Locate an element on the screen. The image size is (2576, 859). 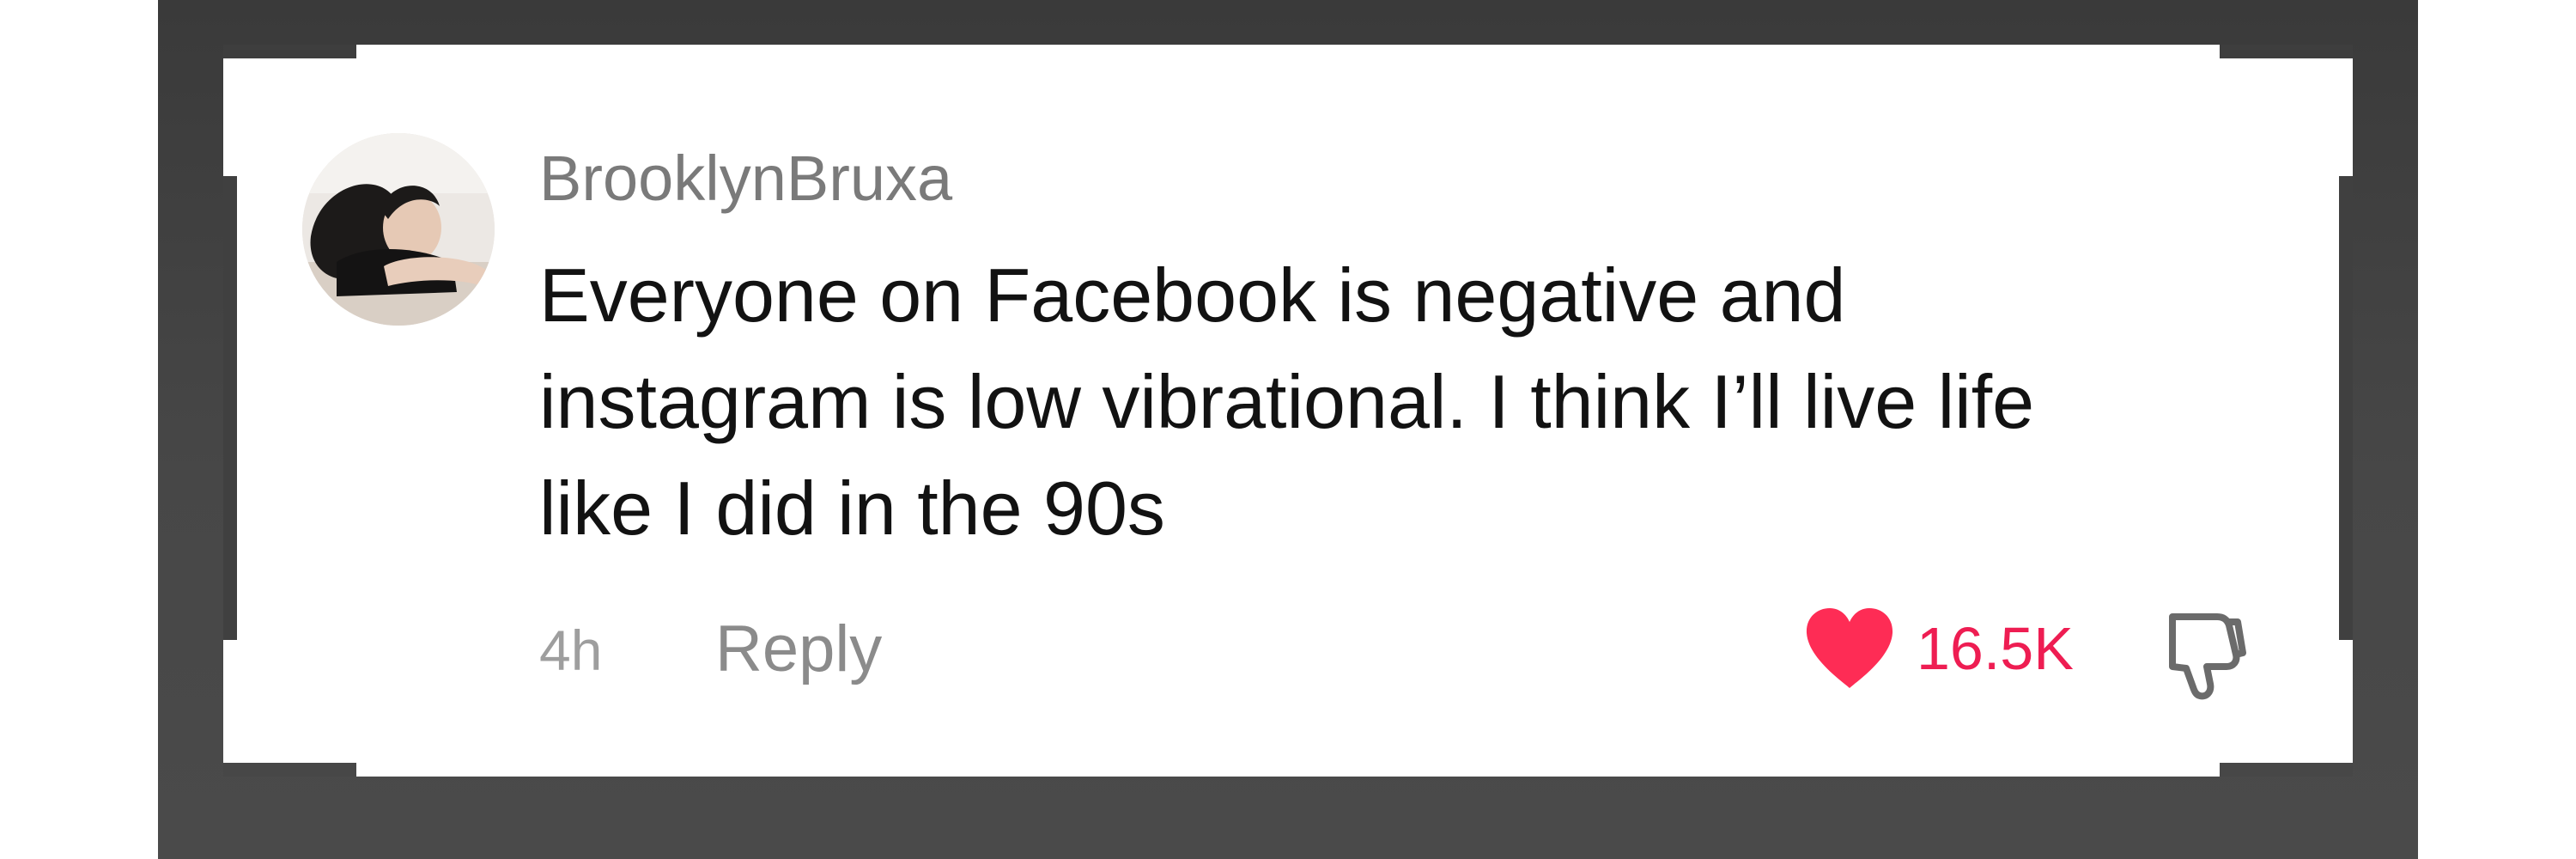
reply-button: Reply is located at coordinates (799, 649).